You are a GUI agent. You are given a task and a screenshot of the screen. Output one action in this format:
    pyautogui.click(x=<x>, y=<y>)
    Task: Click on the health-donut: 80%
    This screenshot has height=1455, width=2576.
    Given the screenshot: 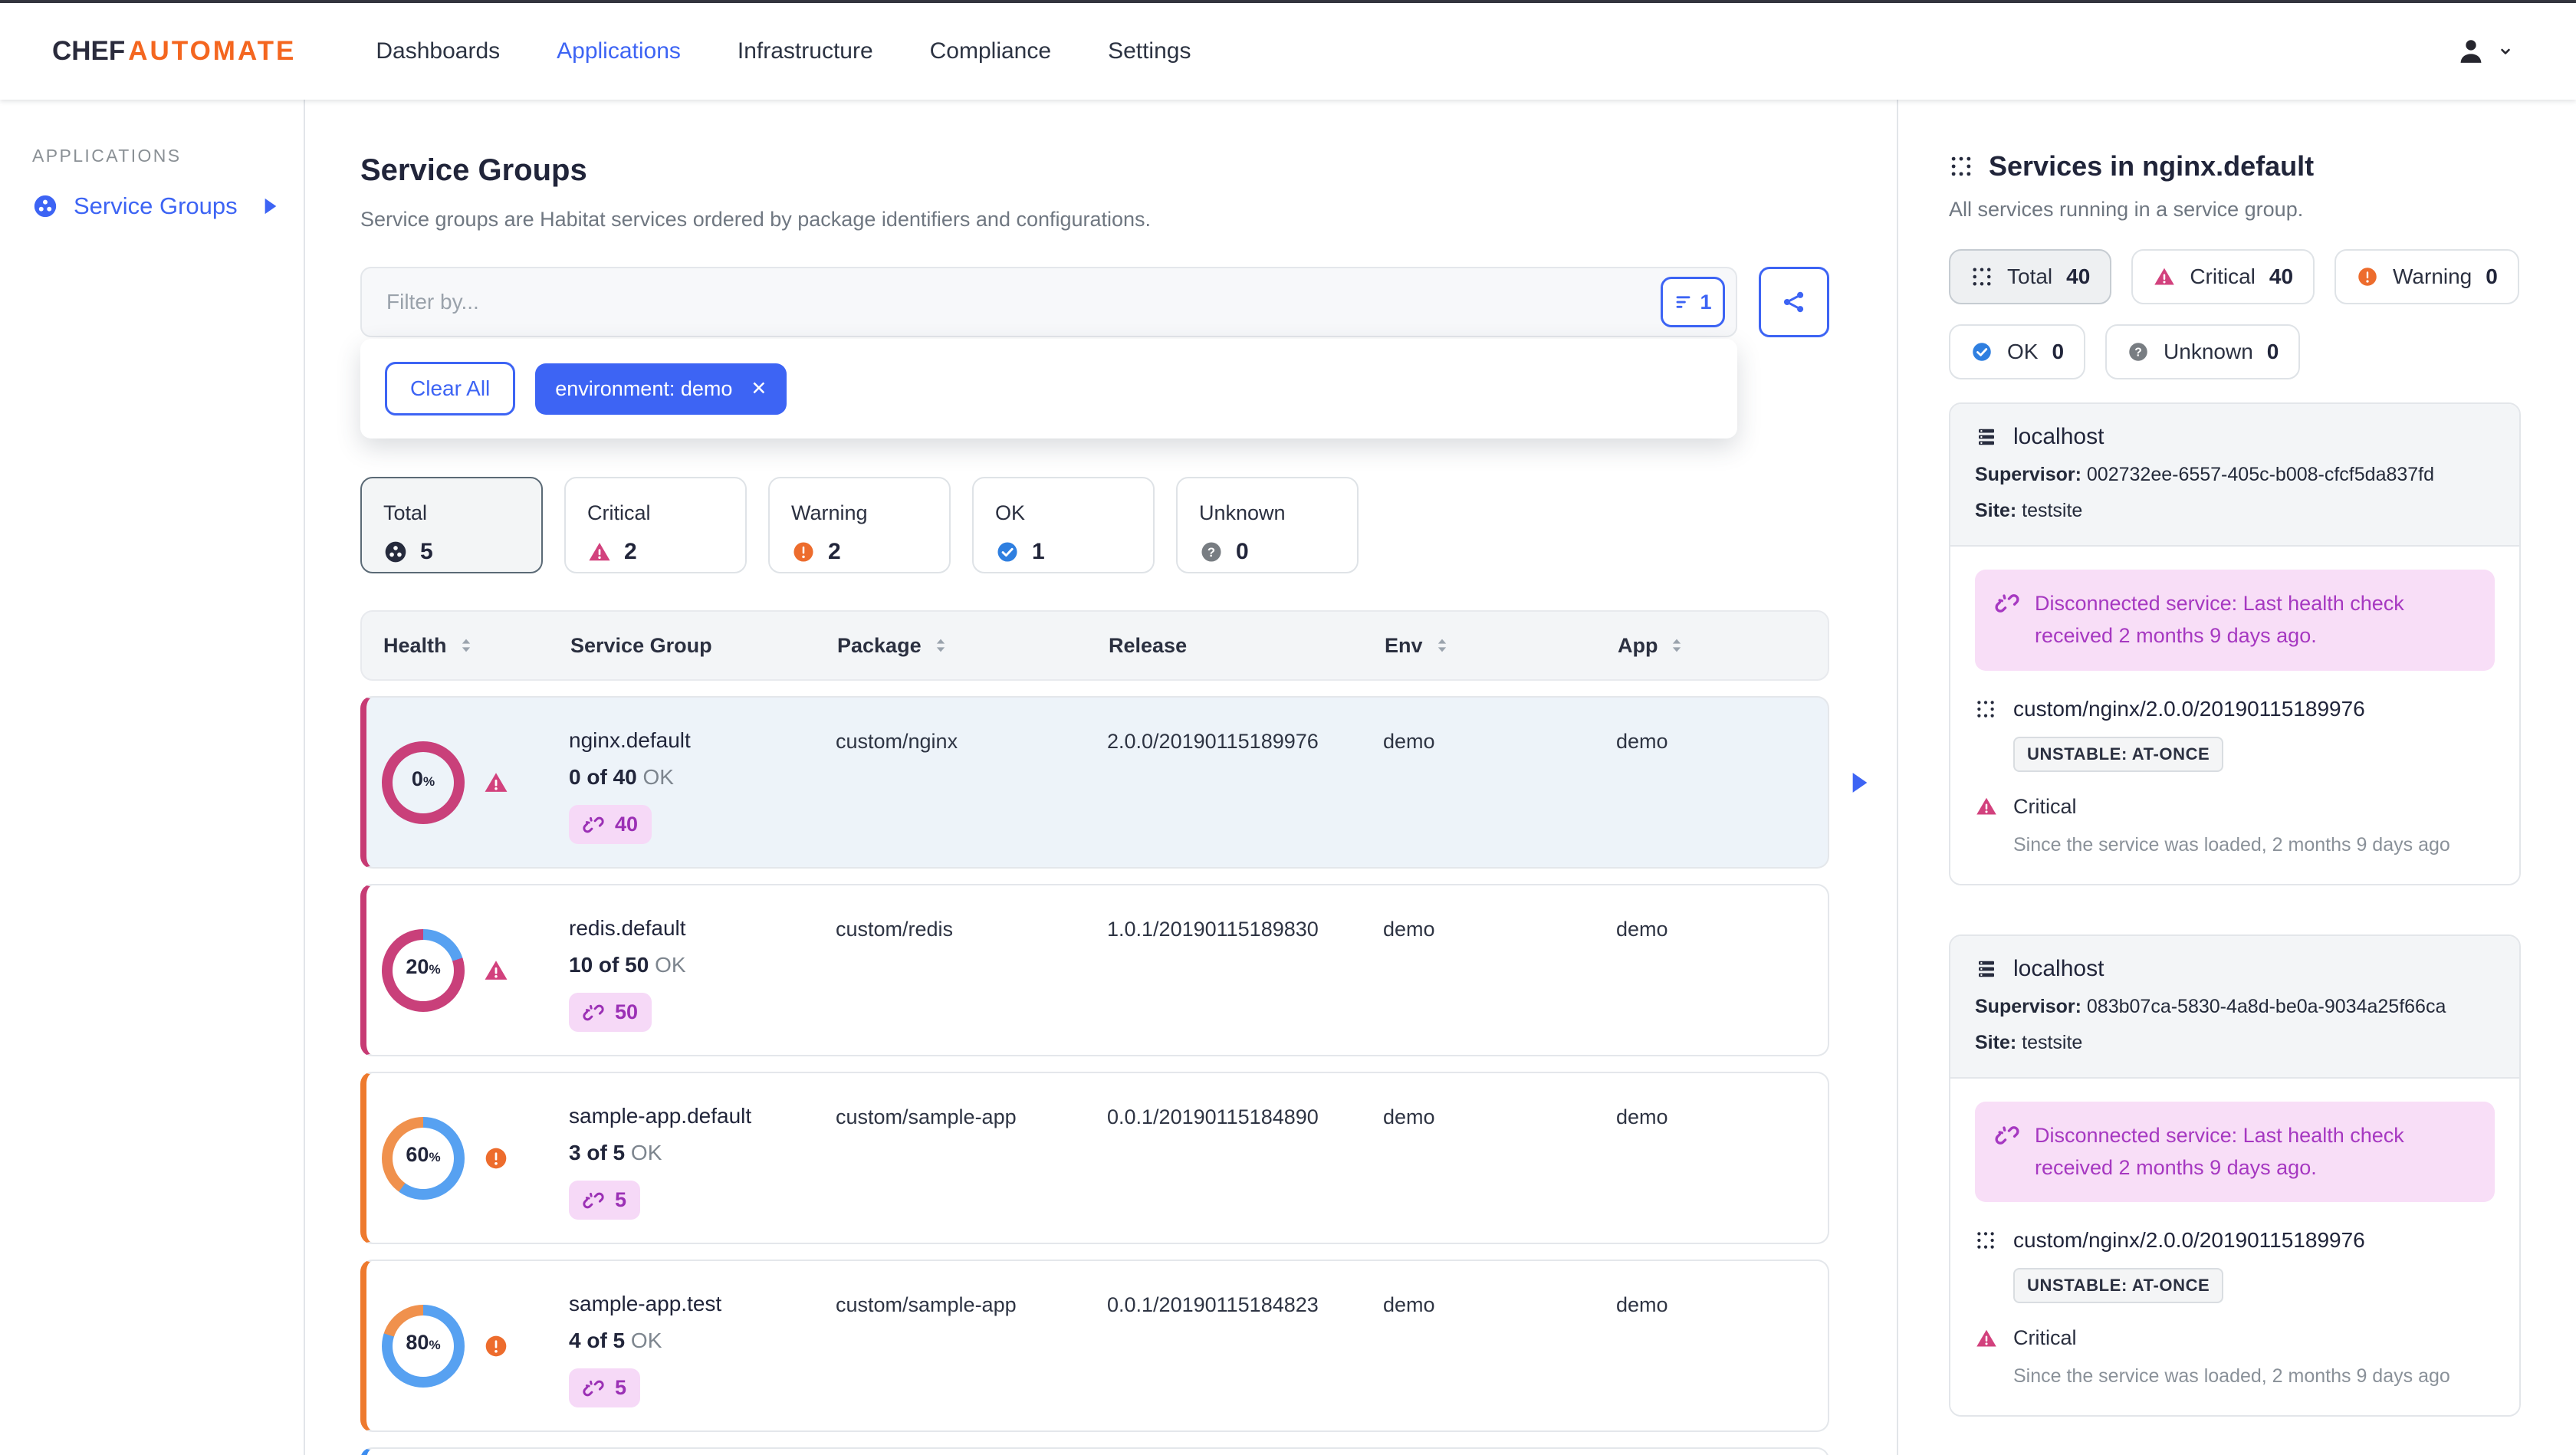 What is the action you would take?
    pyautogui.click(x=424, y=1346)
    